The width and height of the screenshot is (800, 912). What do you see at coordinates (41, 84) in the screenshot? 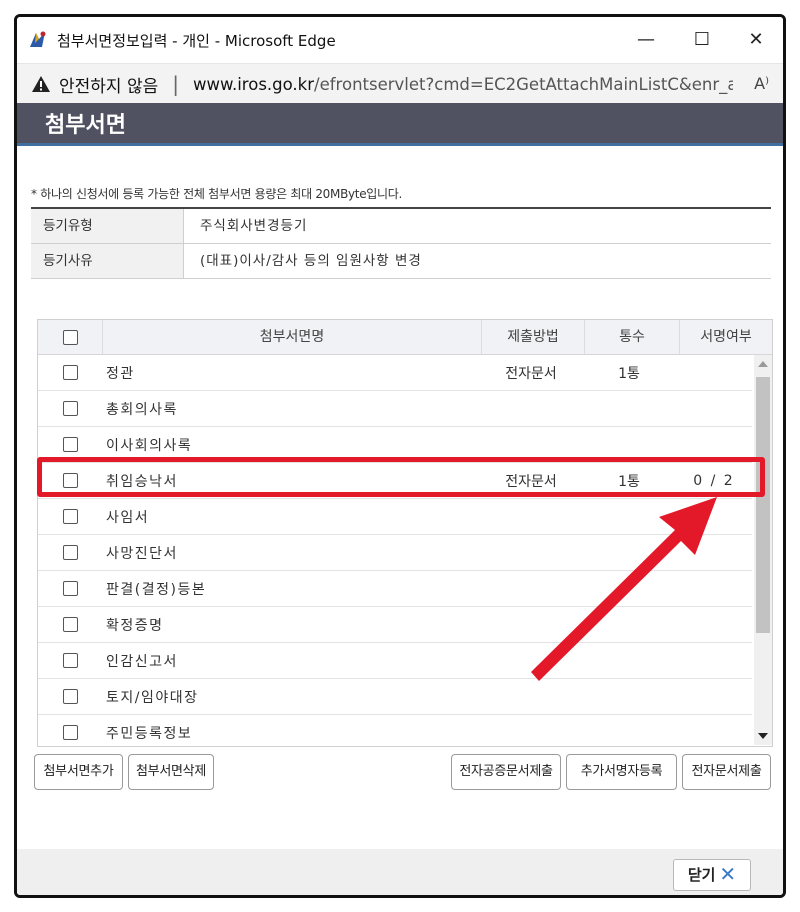
I see `warning-icon` at bounding box center [41, 84].